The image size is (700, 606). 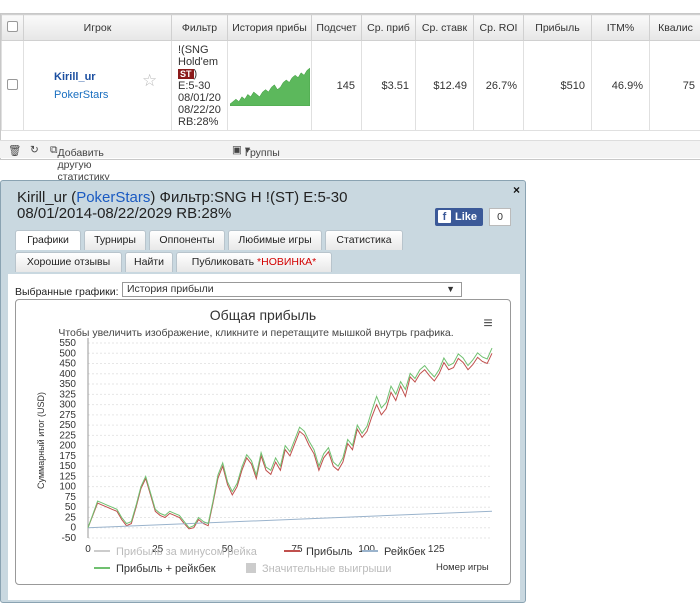 What do you see at coordinates (67, 405) in the screenshot?
I see `y-tick-label: 300` at bounding box center [67, 405].